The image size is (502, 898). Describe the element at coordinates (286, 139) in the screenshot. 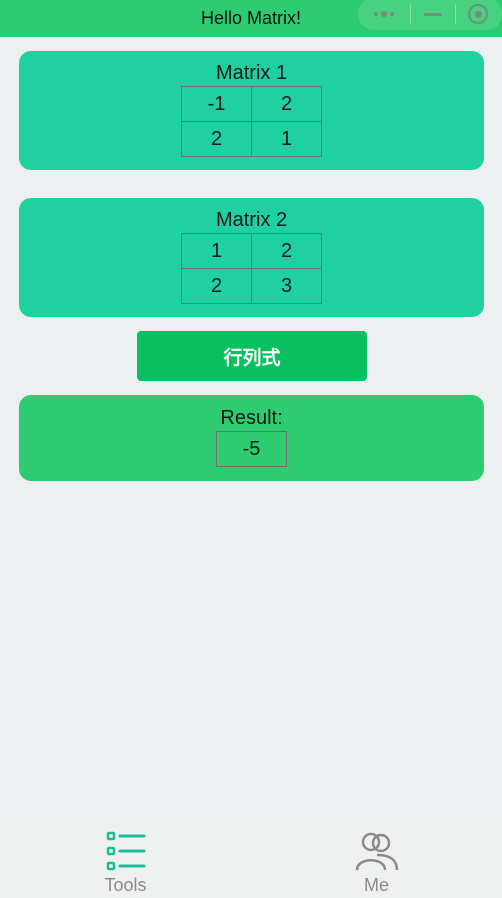

I see `matrix-1-cell: 1` at that location.